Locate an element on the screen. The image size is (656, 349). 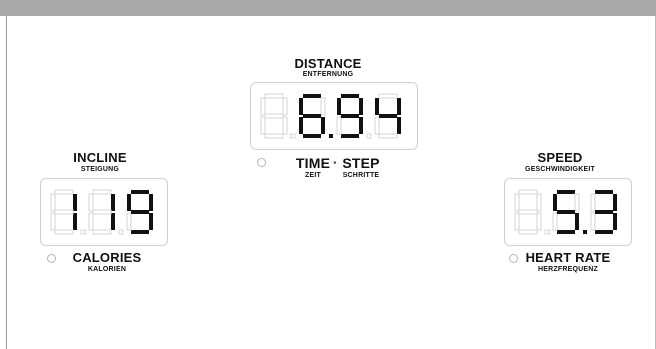
calories-indicator-led is located at coordinates (51, 258).